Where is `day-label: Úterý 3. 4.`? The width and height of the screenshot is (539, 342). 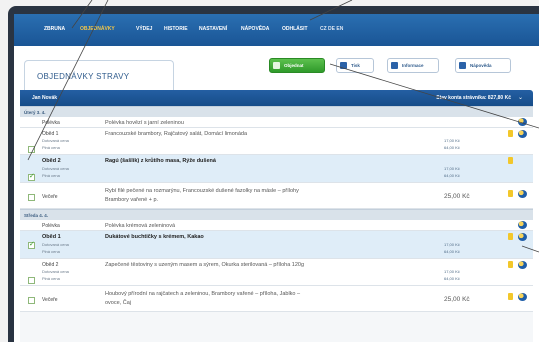 day-label: Úterý 3. 4. is located at coordinates (35, 112).